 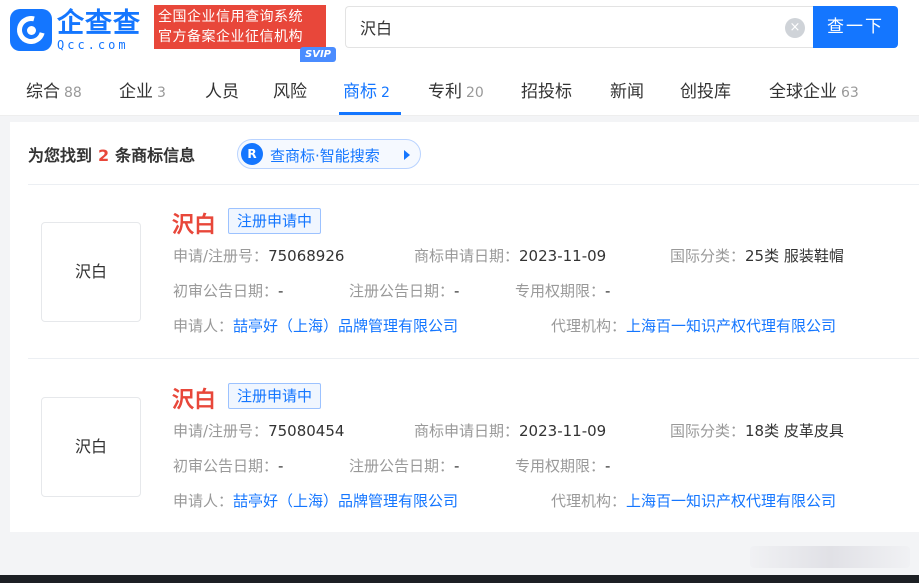 I want to click on result-summary: 为您找到 2 条商标信息, so click(x=112, y=155).